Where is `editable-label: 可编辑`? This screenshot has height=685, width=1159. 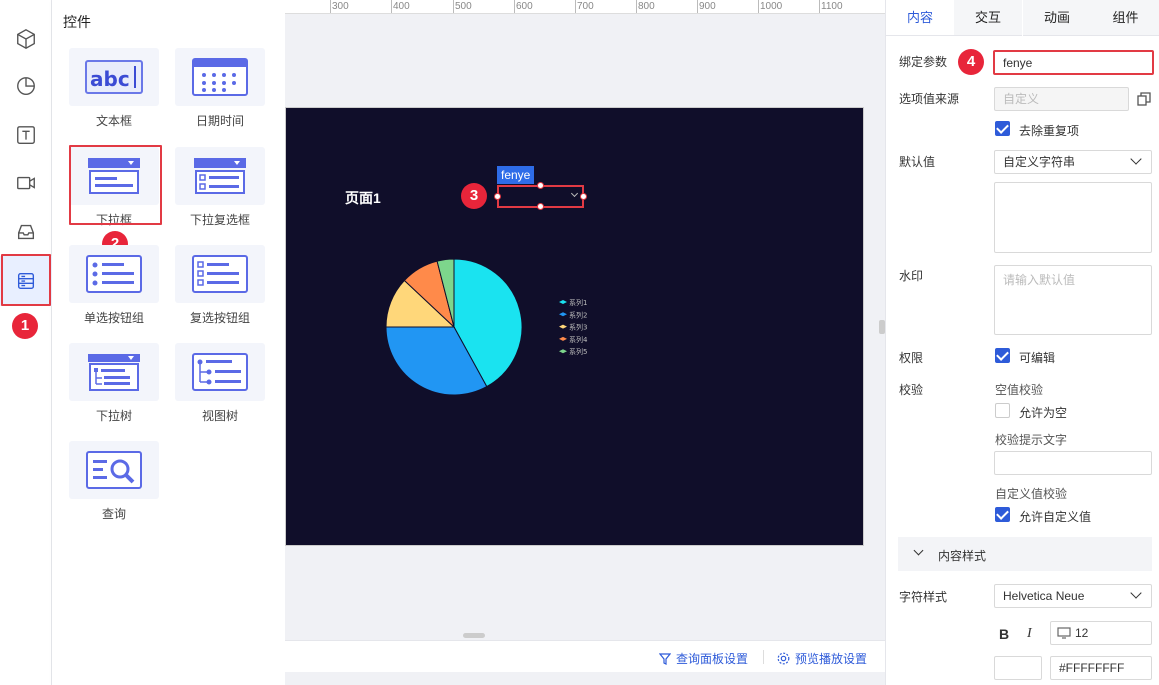 editable-label: 可编辑 is located at coordinates (1037, 358).